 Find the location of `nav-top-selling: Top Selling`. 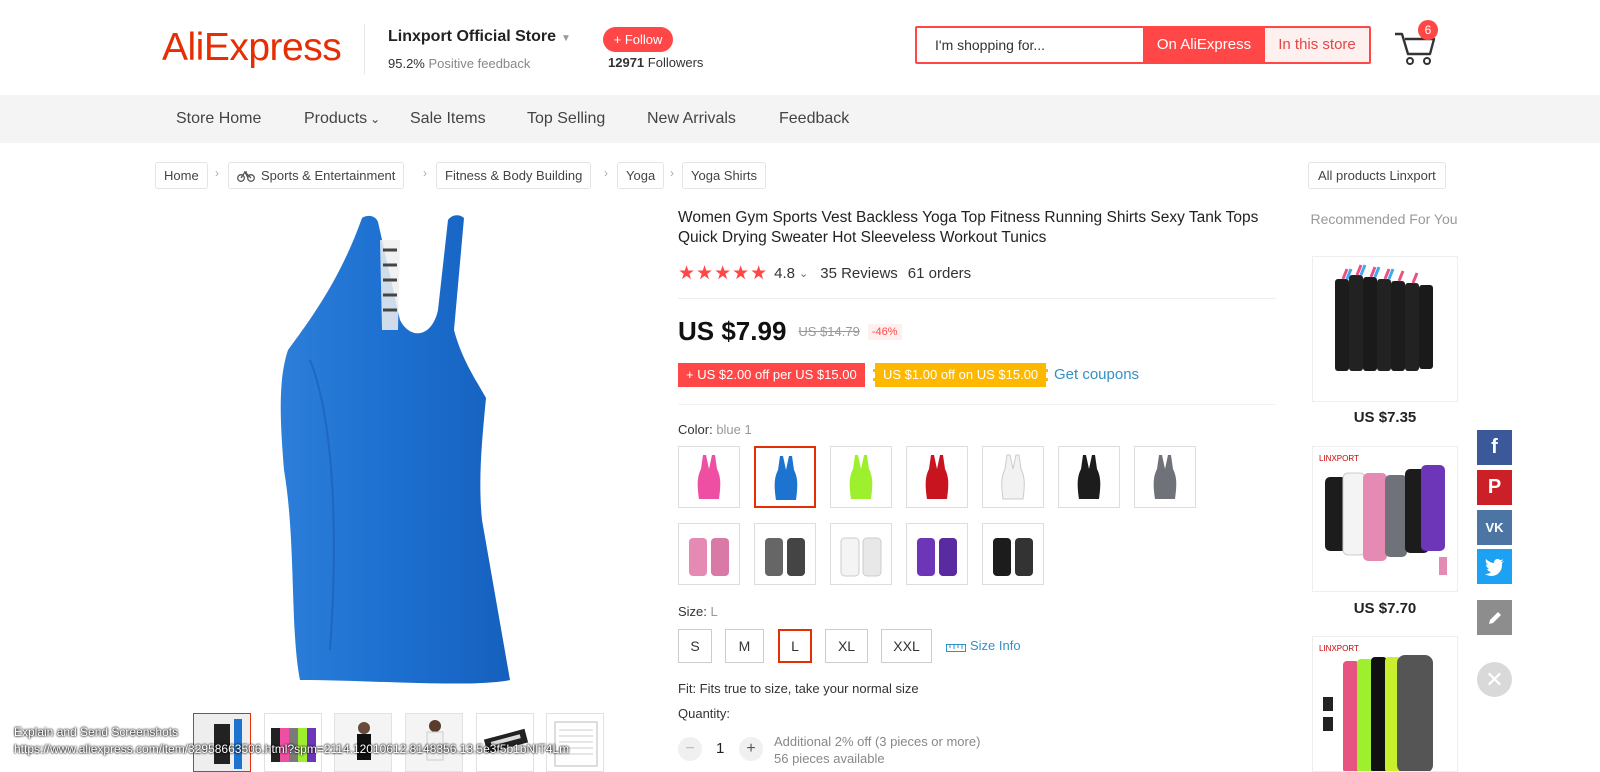

nav-top-selling: Top Selling is located at coordinates (566, 119).